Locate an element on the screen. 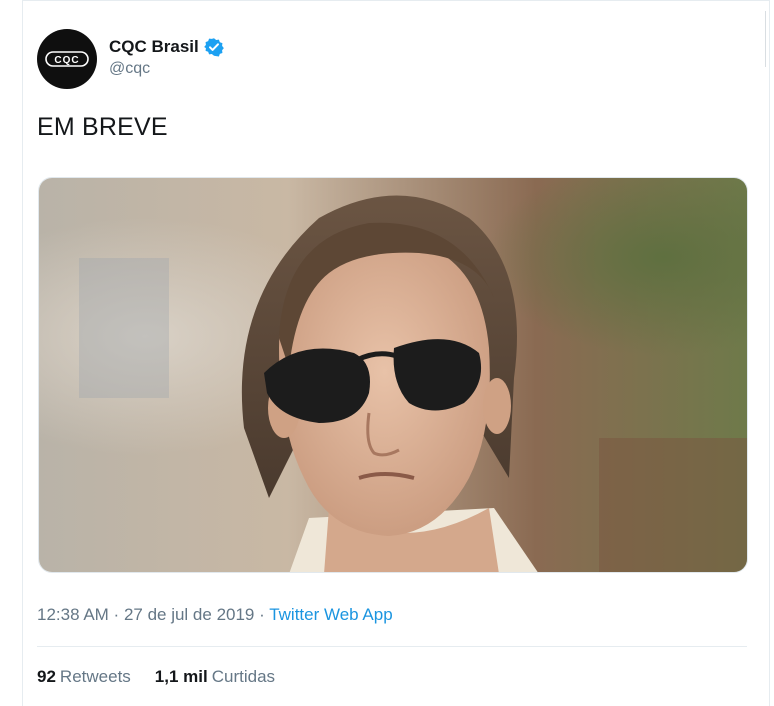 The image size is (774, 706). retweets-count: 92 is located at coordinates (46, 676).